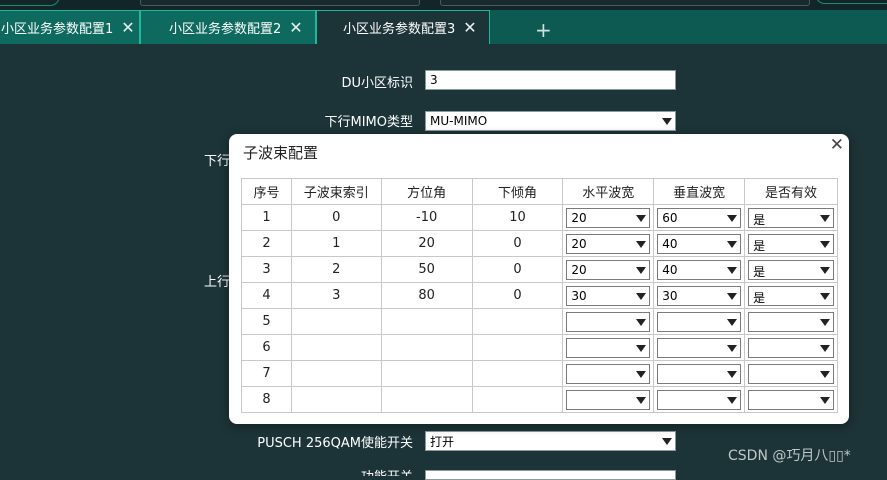  I want to click on cell-seq: 6, so click(266, 347).